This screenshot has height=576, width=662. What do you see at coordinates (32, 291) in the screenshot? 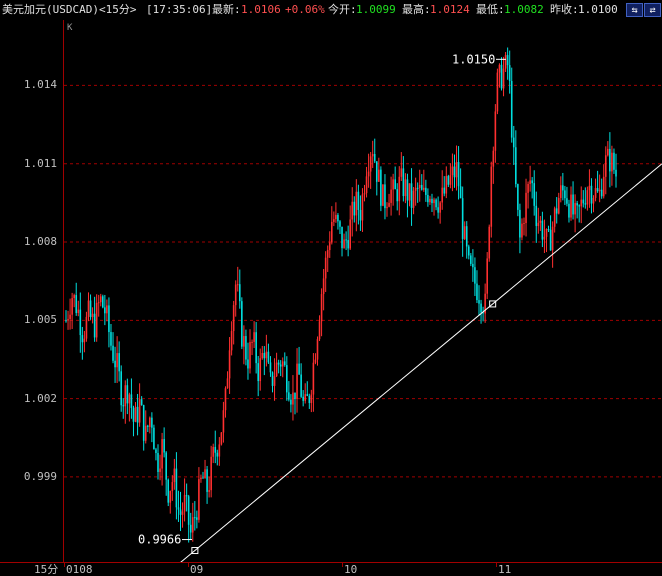
I see `price-axis: 1.014 1.011 1.008 1.005 1.002 0.999` at bounding box center [32, 291].